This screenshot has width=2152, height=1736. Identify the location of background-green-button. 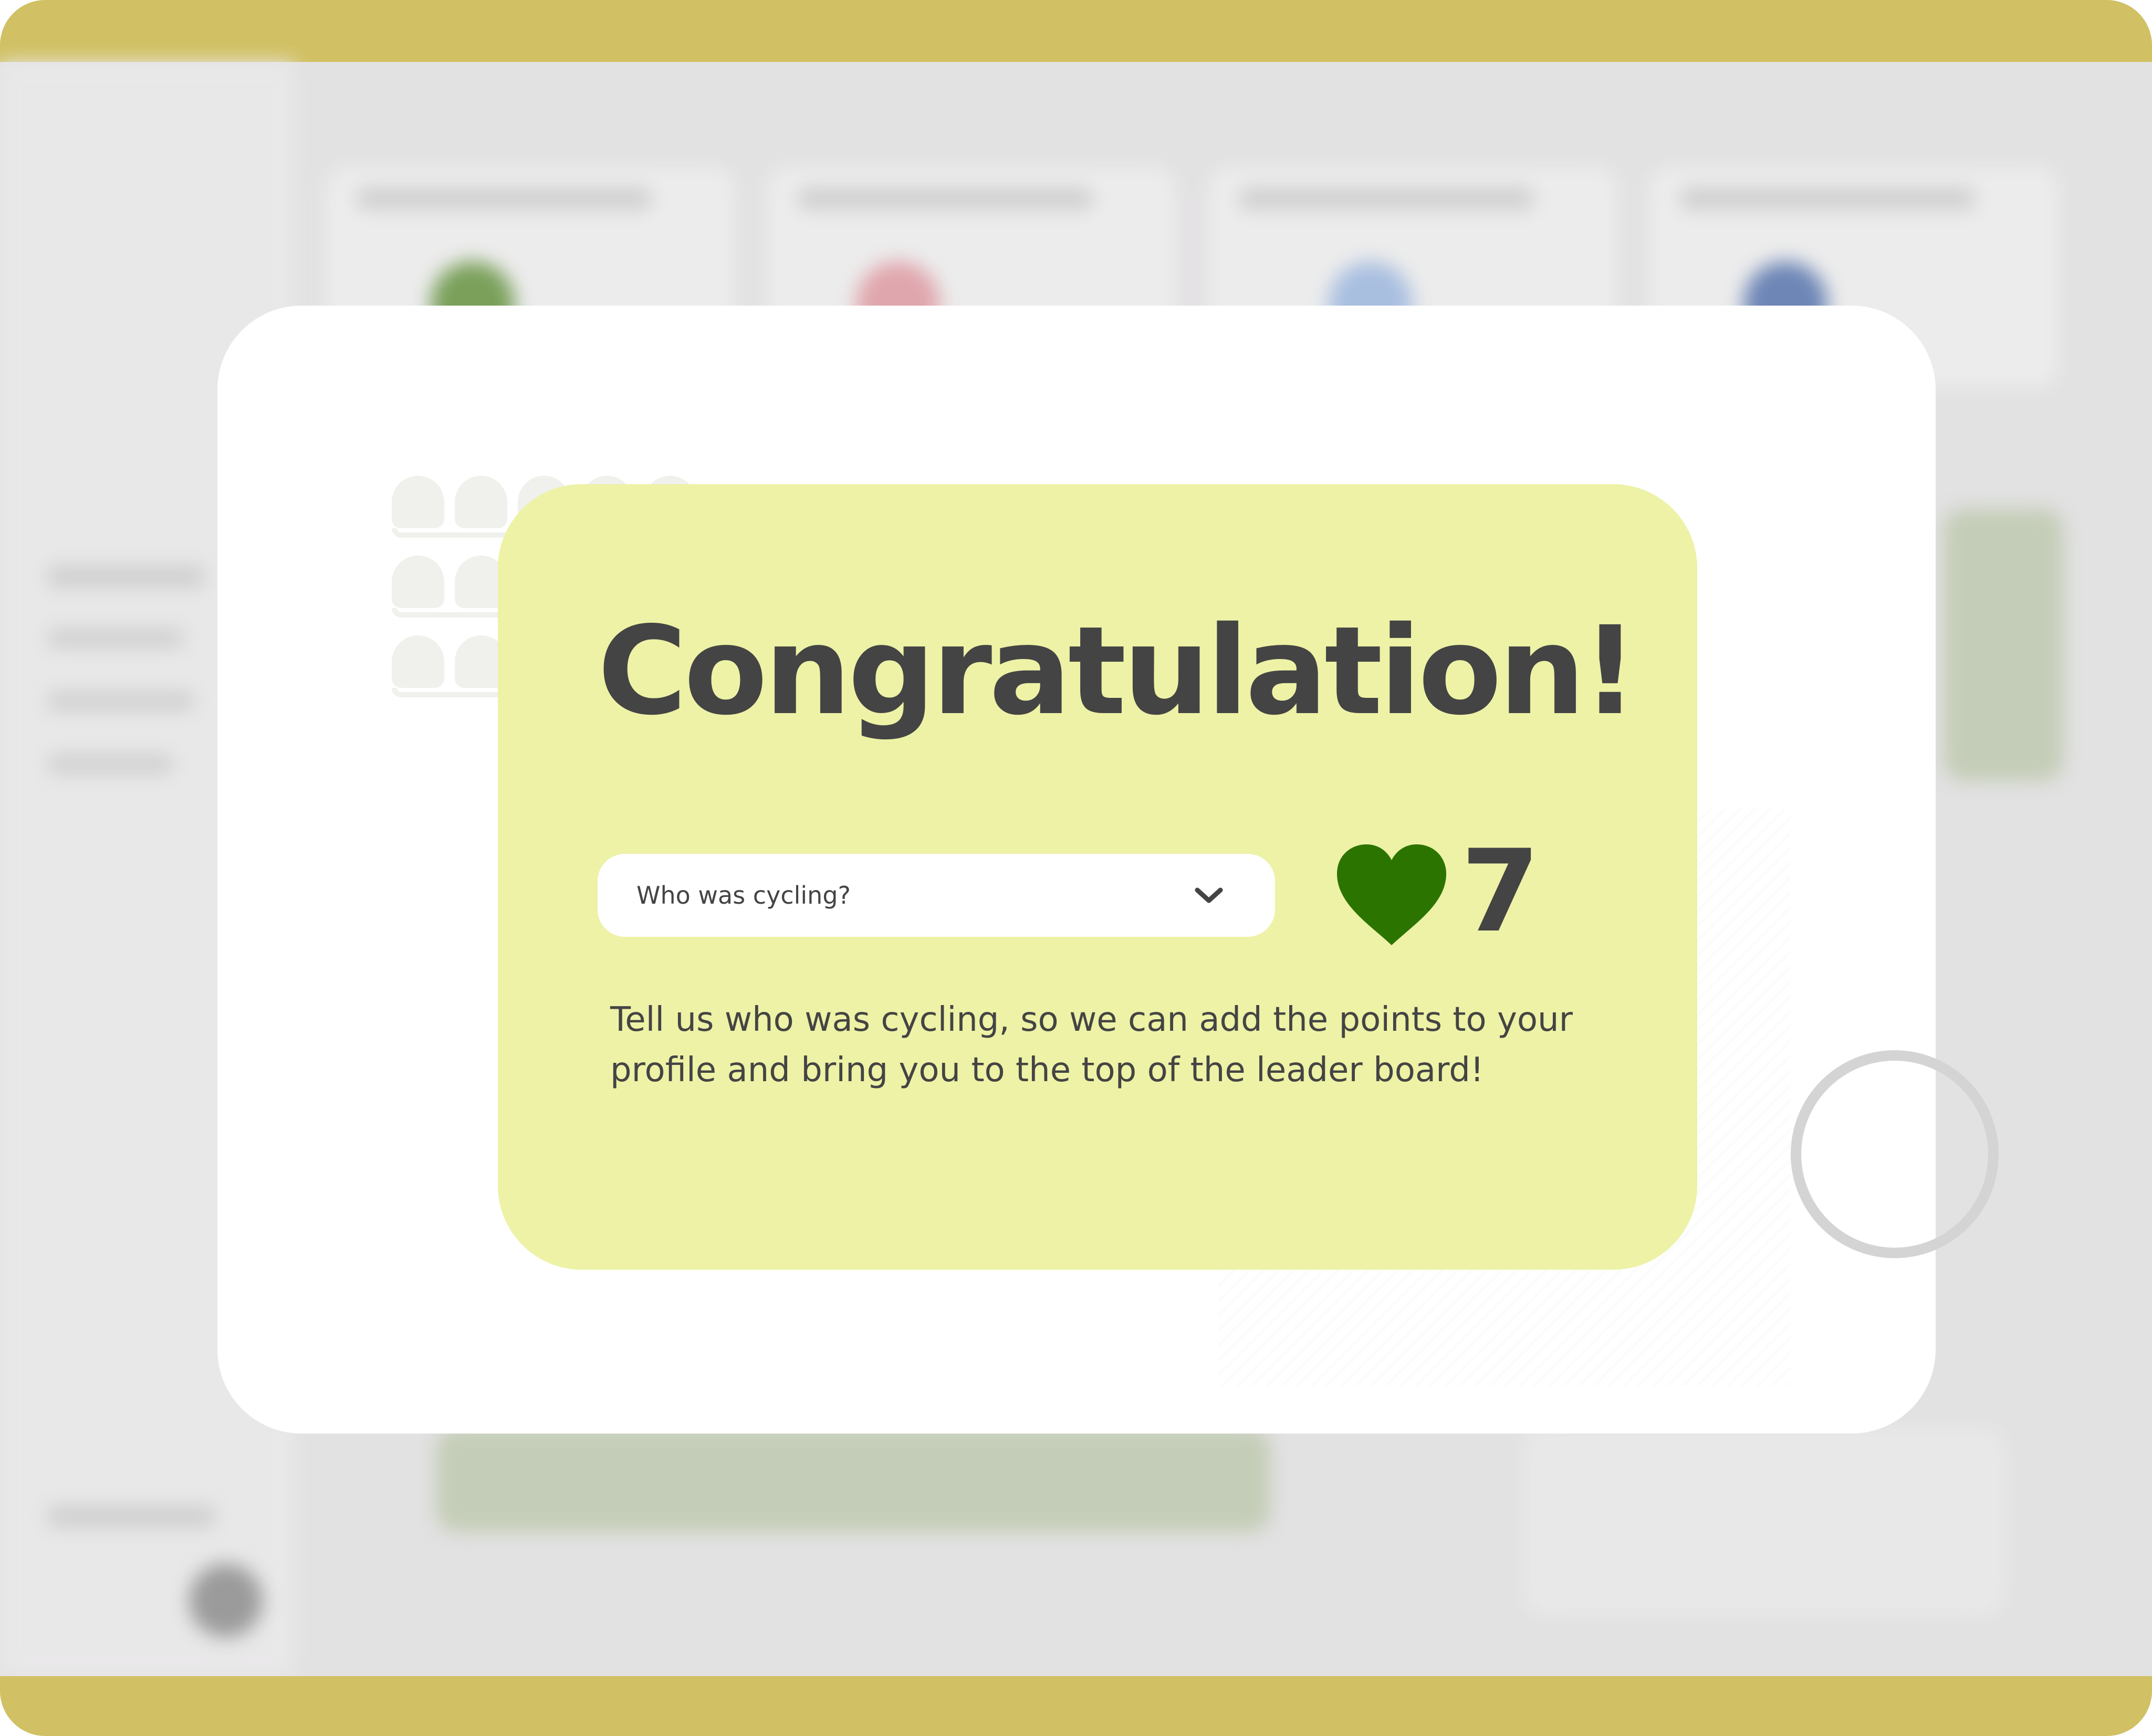
(854, 1480).